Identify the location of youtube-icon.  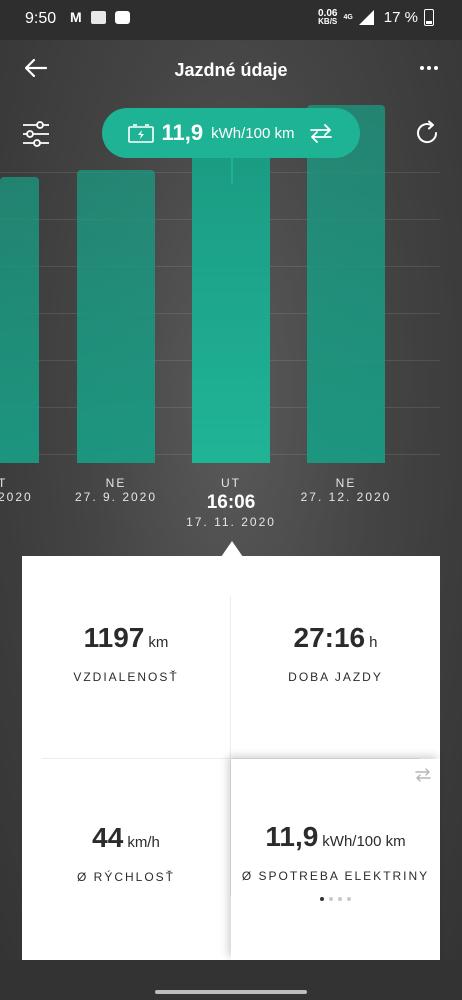
(122, 17).